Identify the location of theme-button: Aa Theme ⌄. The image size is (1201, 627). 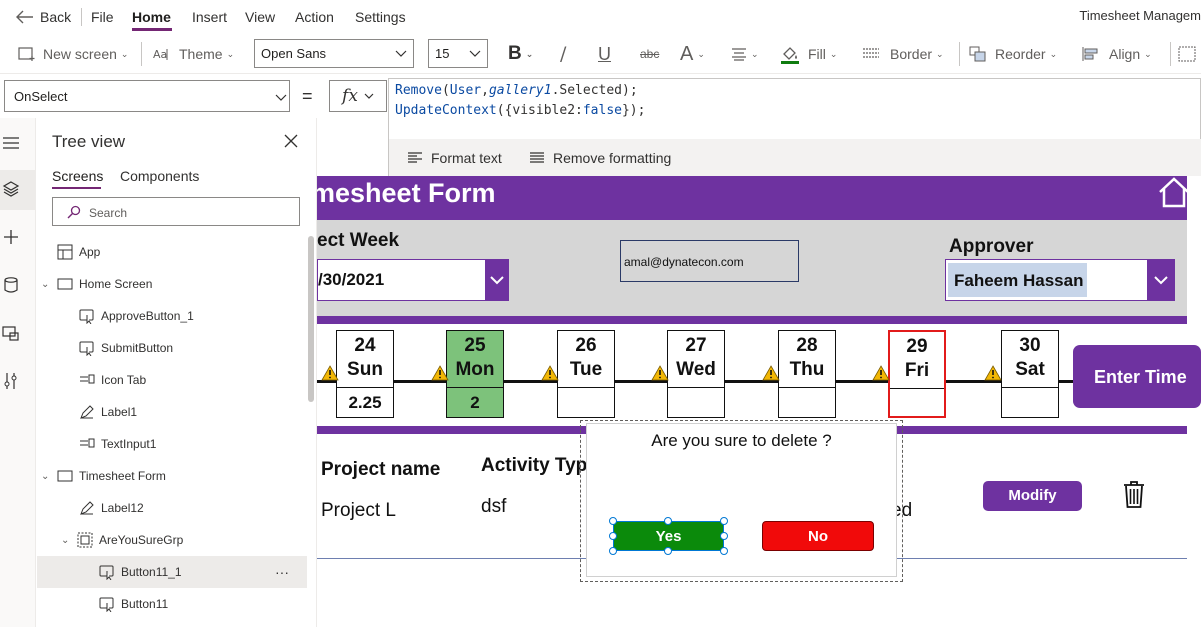
(193, 54).